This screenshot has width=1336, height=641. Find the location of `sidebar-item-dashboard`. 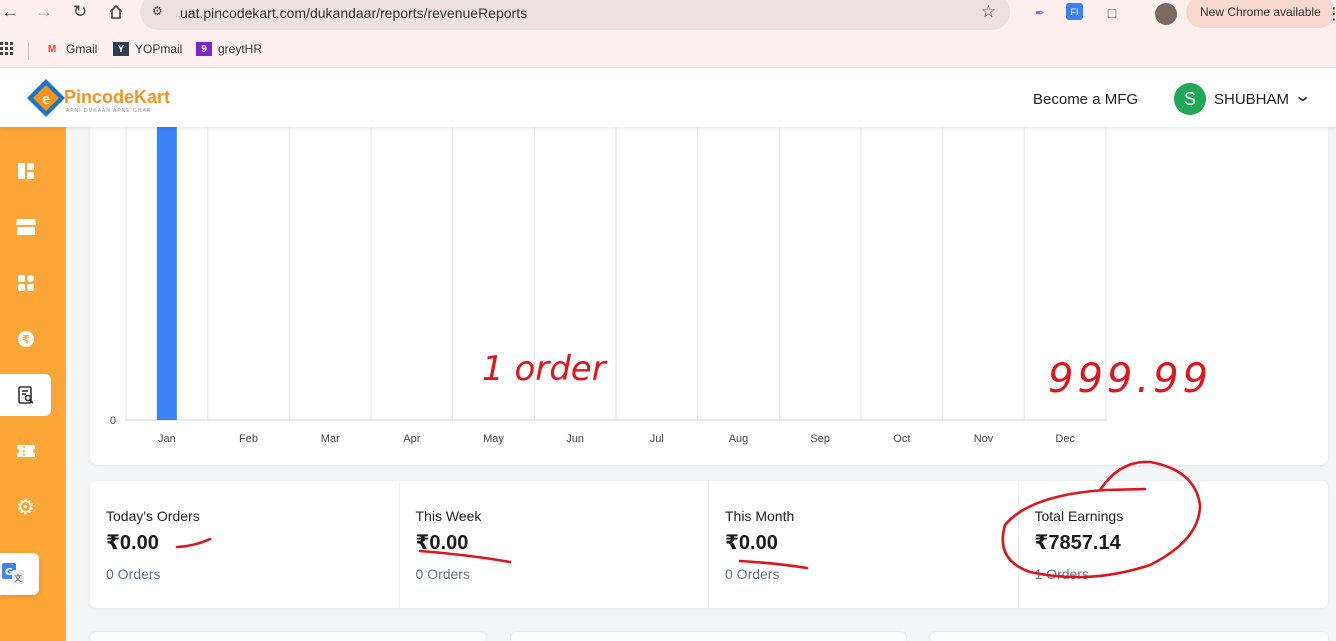

sidebar-item-dashboard is located at coordinates (25, 171).